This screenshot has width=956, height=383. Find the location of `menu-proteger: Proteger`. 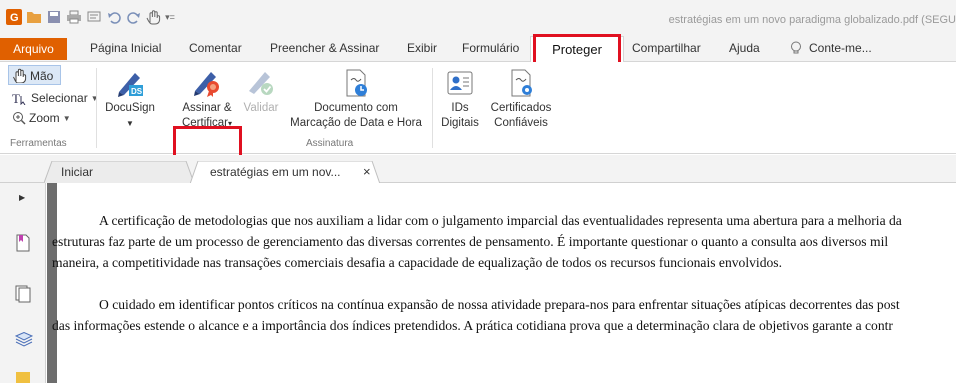

menu-proteger: Proteger is located at coordinates (577, 49).